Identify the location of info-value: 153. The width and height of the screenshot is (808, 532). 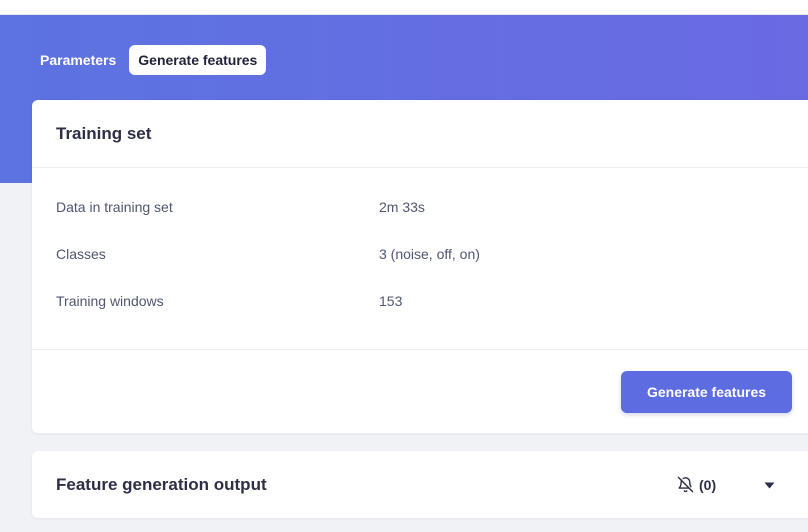
(391, 301).